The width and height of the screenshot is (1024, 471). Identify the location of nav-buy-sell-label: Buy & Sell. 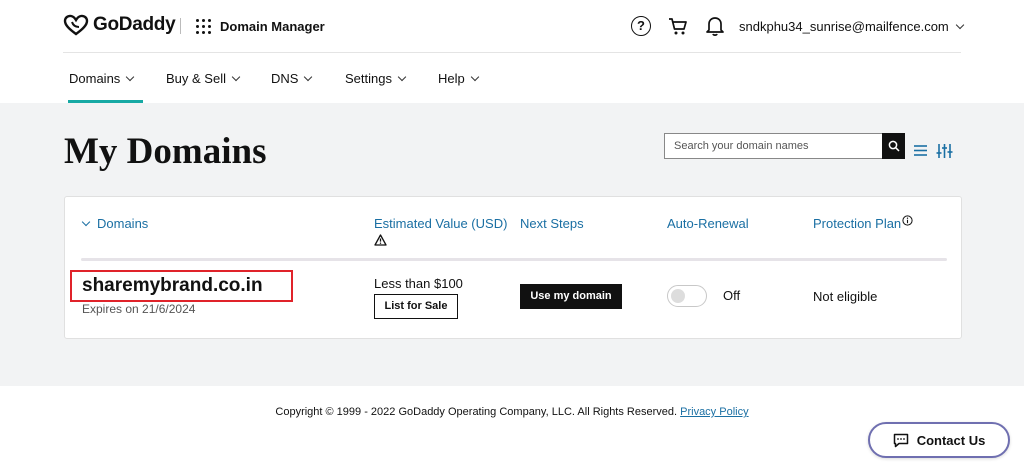
(196, 78).